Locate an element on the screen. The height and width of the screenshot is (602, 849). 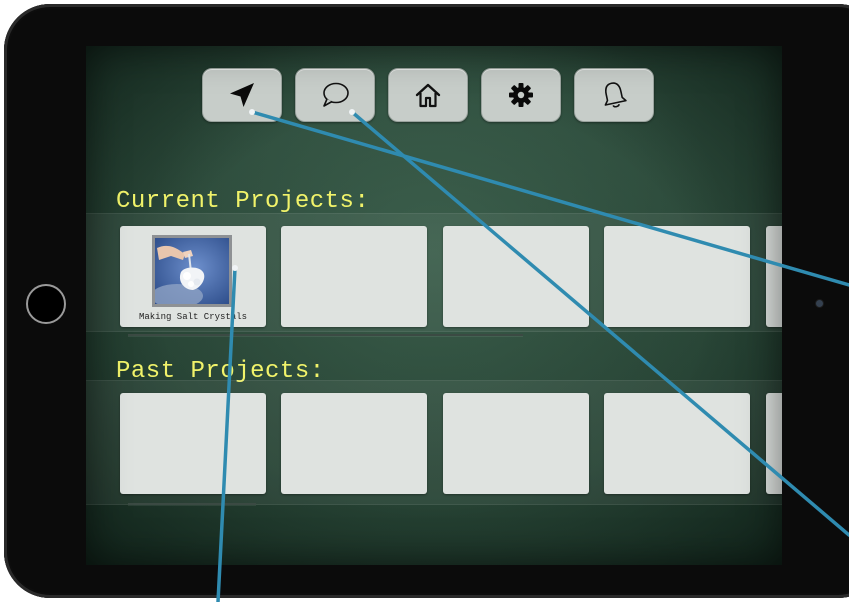
tablet-home-button is located at coordinates (46, 304).